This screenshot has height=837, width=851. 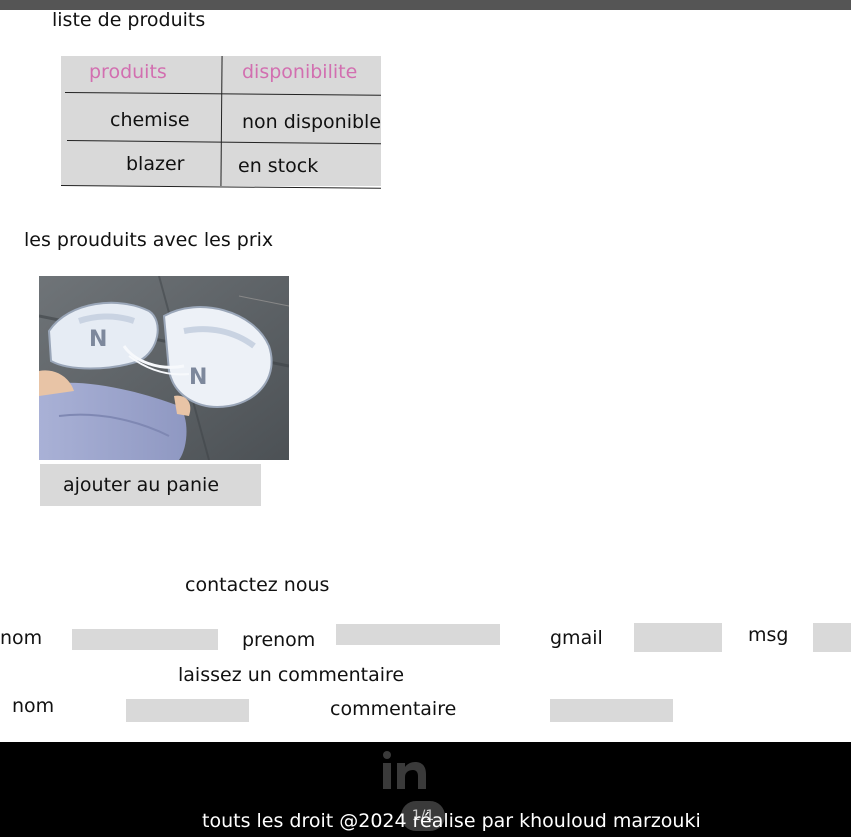 I want to click on contact-section-title: contactez nous, so click(x=257, y=585).